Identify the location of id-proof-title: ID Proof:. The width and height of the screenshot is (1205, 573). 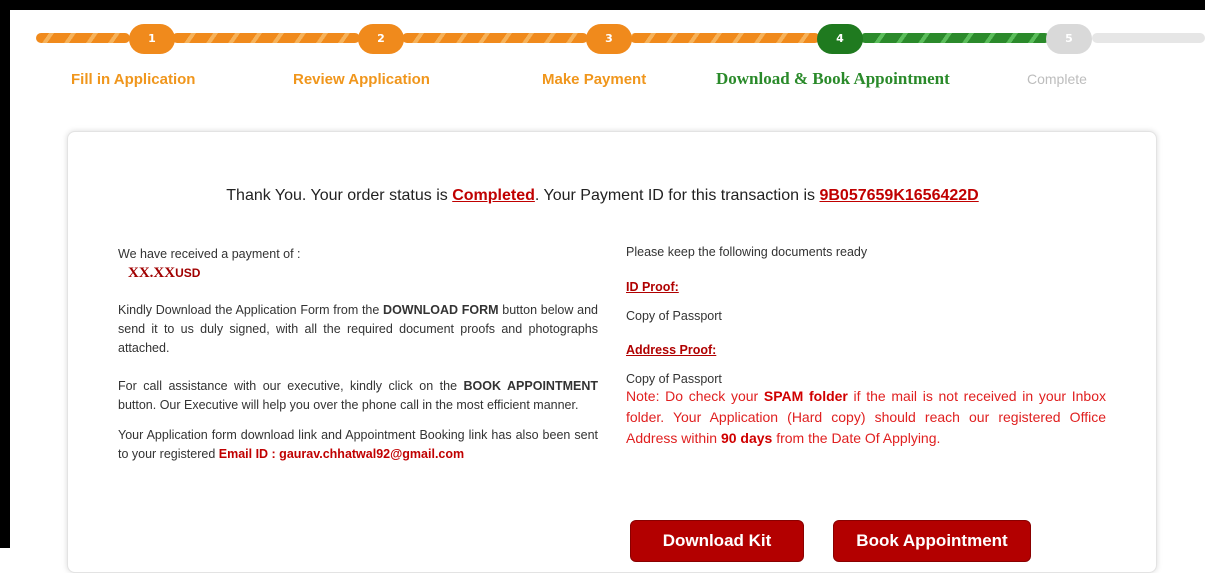
(652, 287).